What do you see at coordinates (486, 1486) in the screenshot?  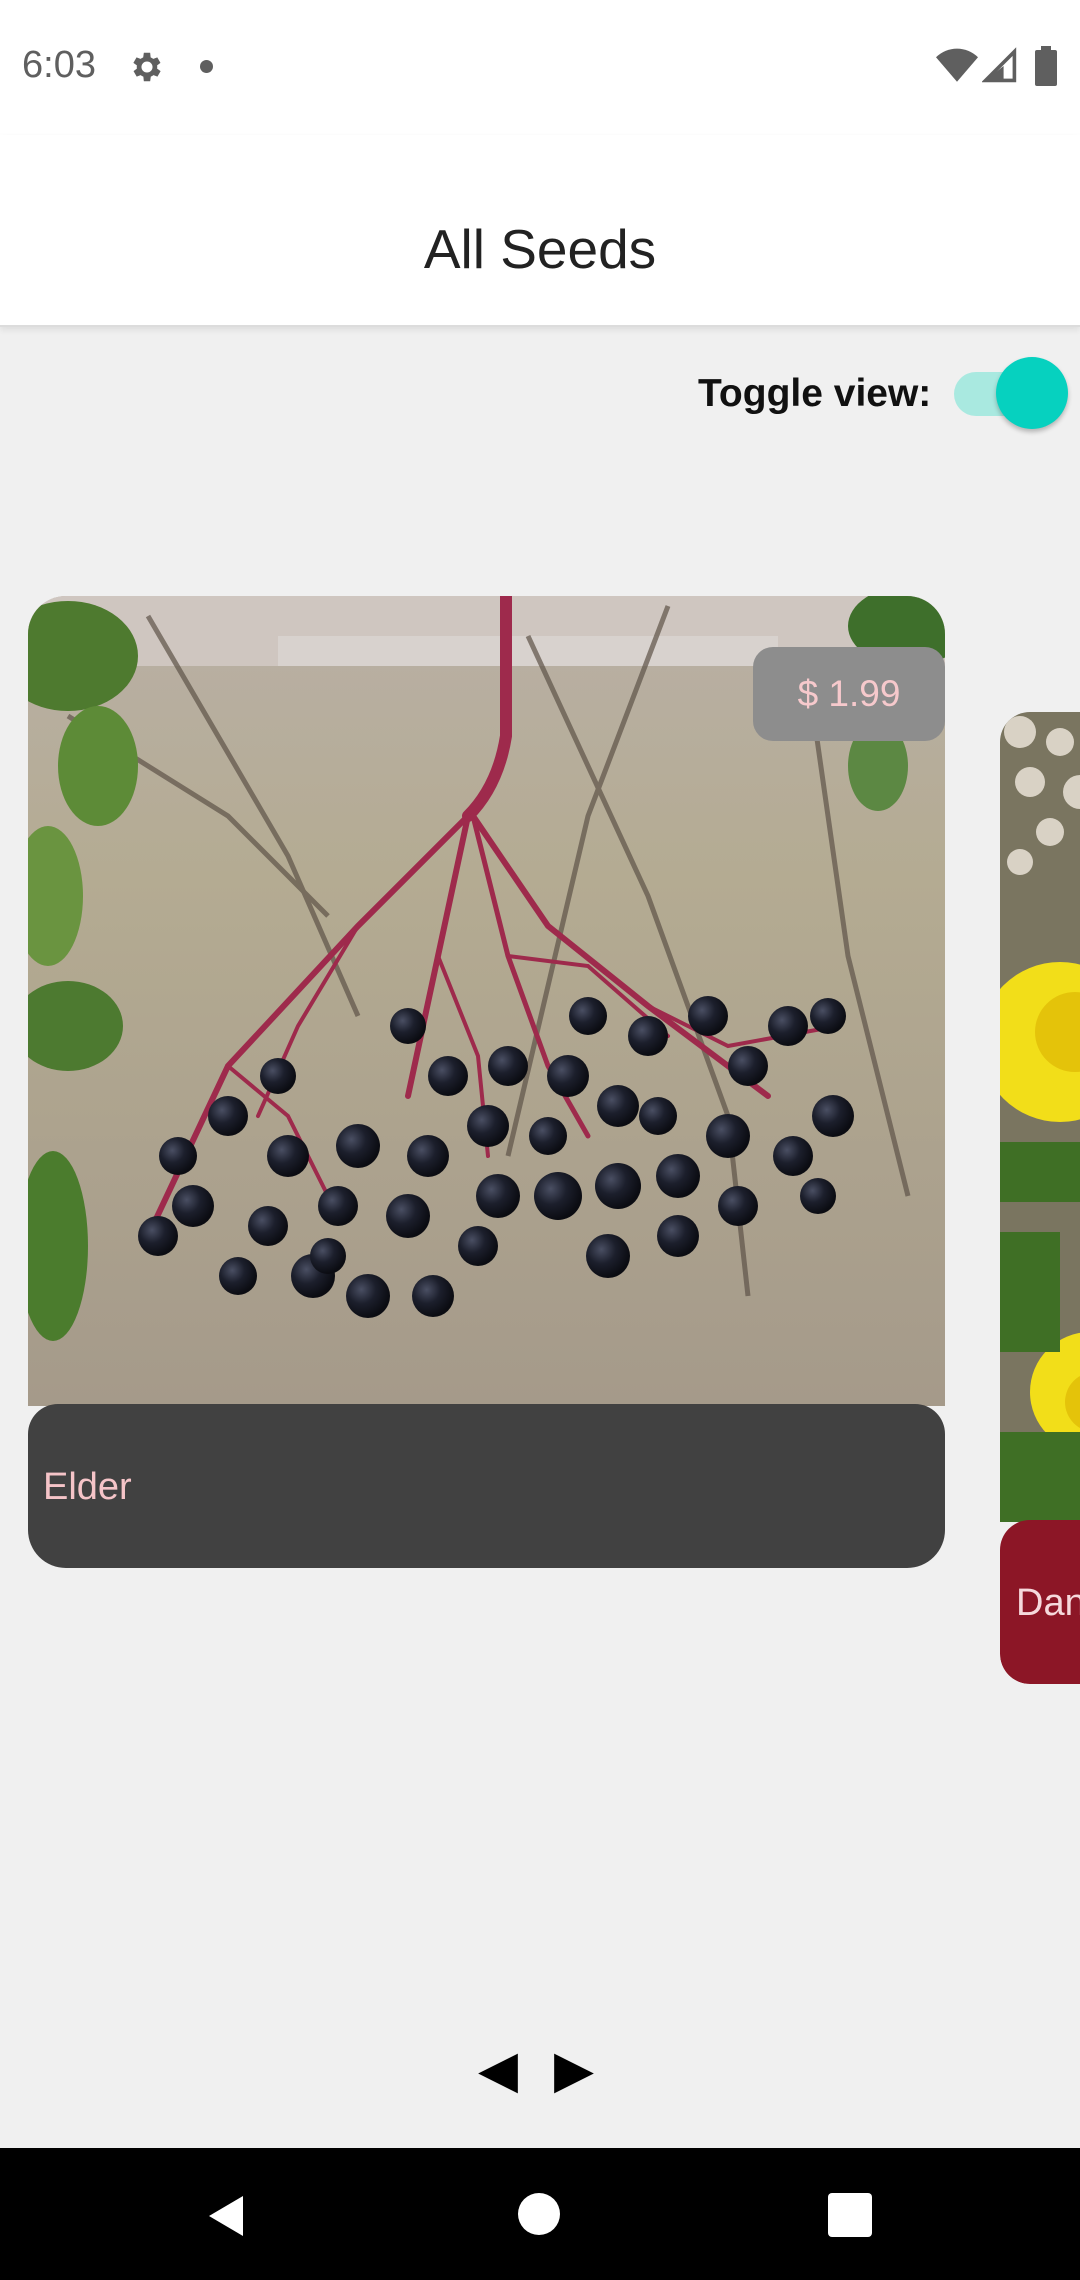 I see `card-footer: Elder` at bounding box center [486, 1486].